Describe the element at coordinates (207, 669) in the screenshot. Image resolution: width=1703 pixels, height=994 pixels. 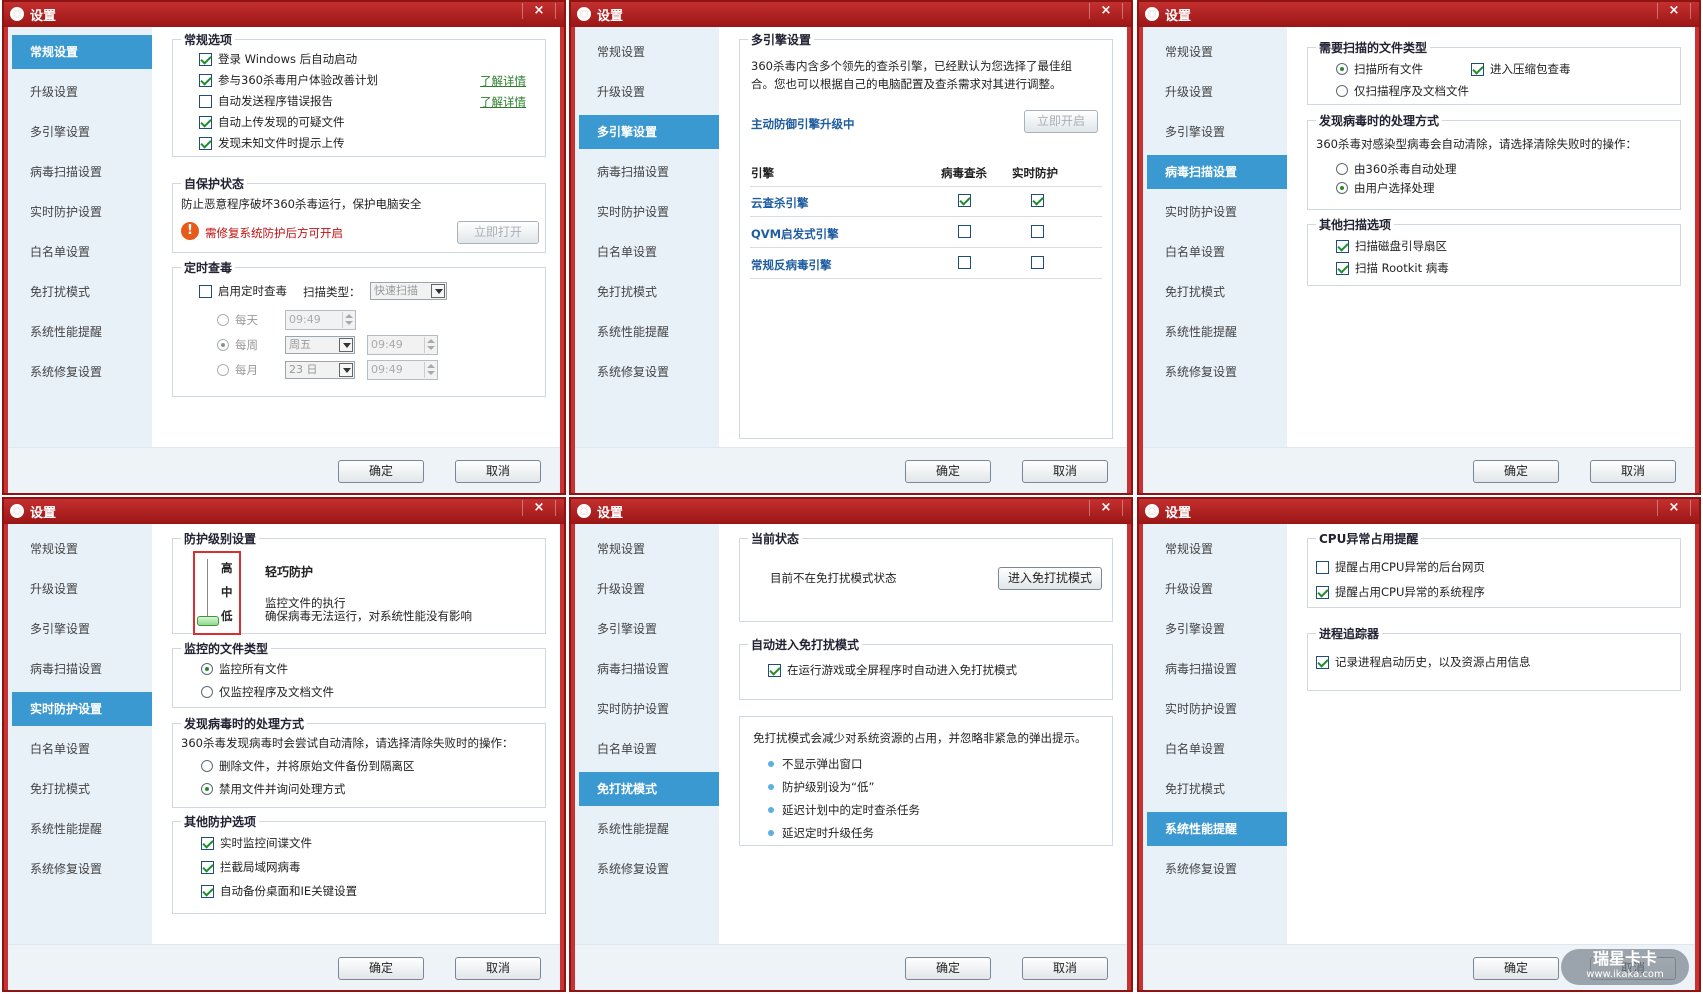
I see `radio-monitor-all` at that location.